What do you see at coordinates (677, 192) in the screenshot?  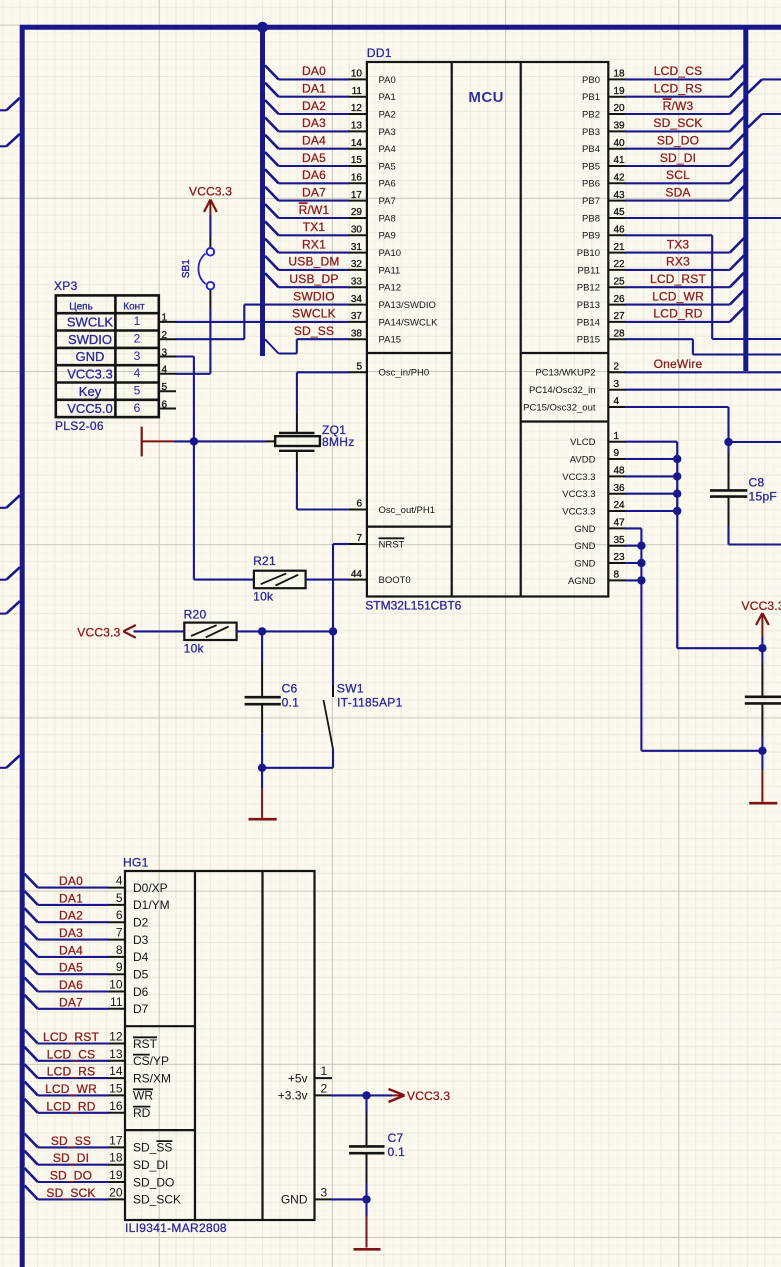 I see `svg-text: SDA` at bounding box center [677, 192].